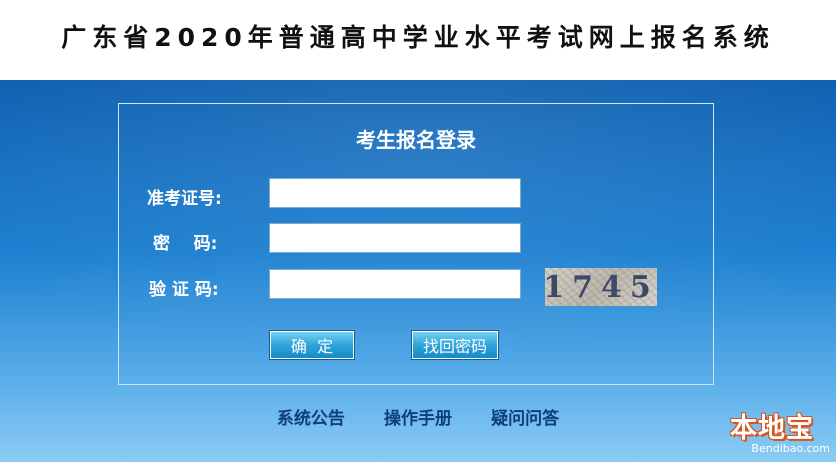 The image size is (836, 462). I want to click on captcha-image: 1745, so click(601, 287).